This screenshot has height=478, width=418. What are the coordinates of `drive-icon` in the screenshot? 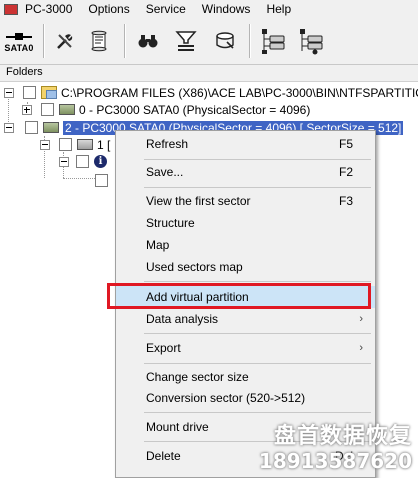 It's located at (225, 40).